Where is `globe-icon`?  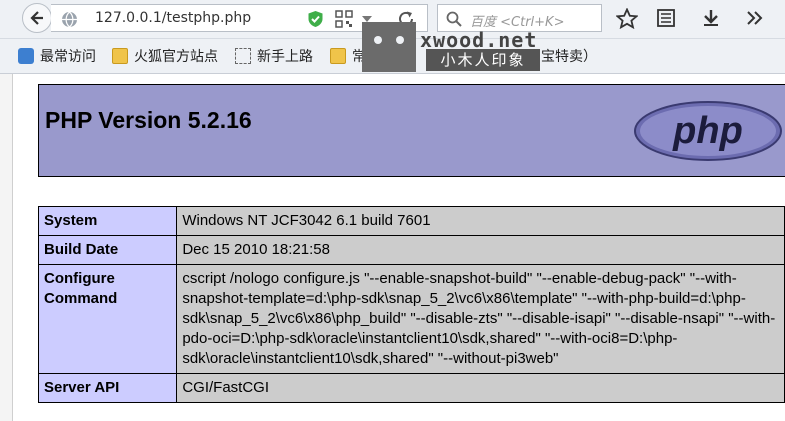 globe-icon is located at coordinates (69, 19).